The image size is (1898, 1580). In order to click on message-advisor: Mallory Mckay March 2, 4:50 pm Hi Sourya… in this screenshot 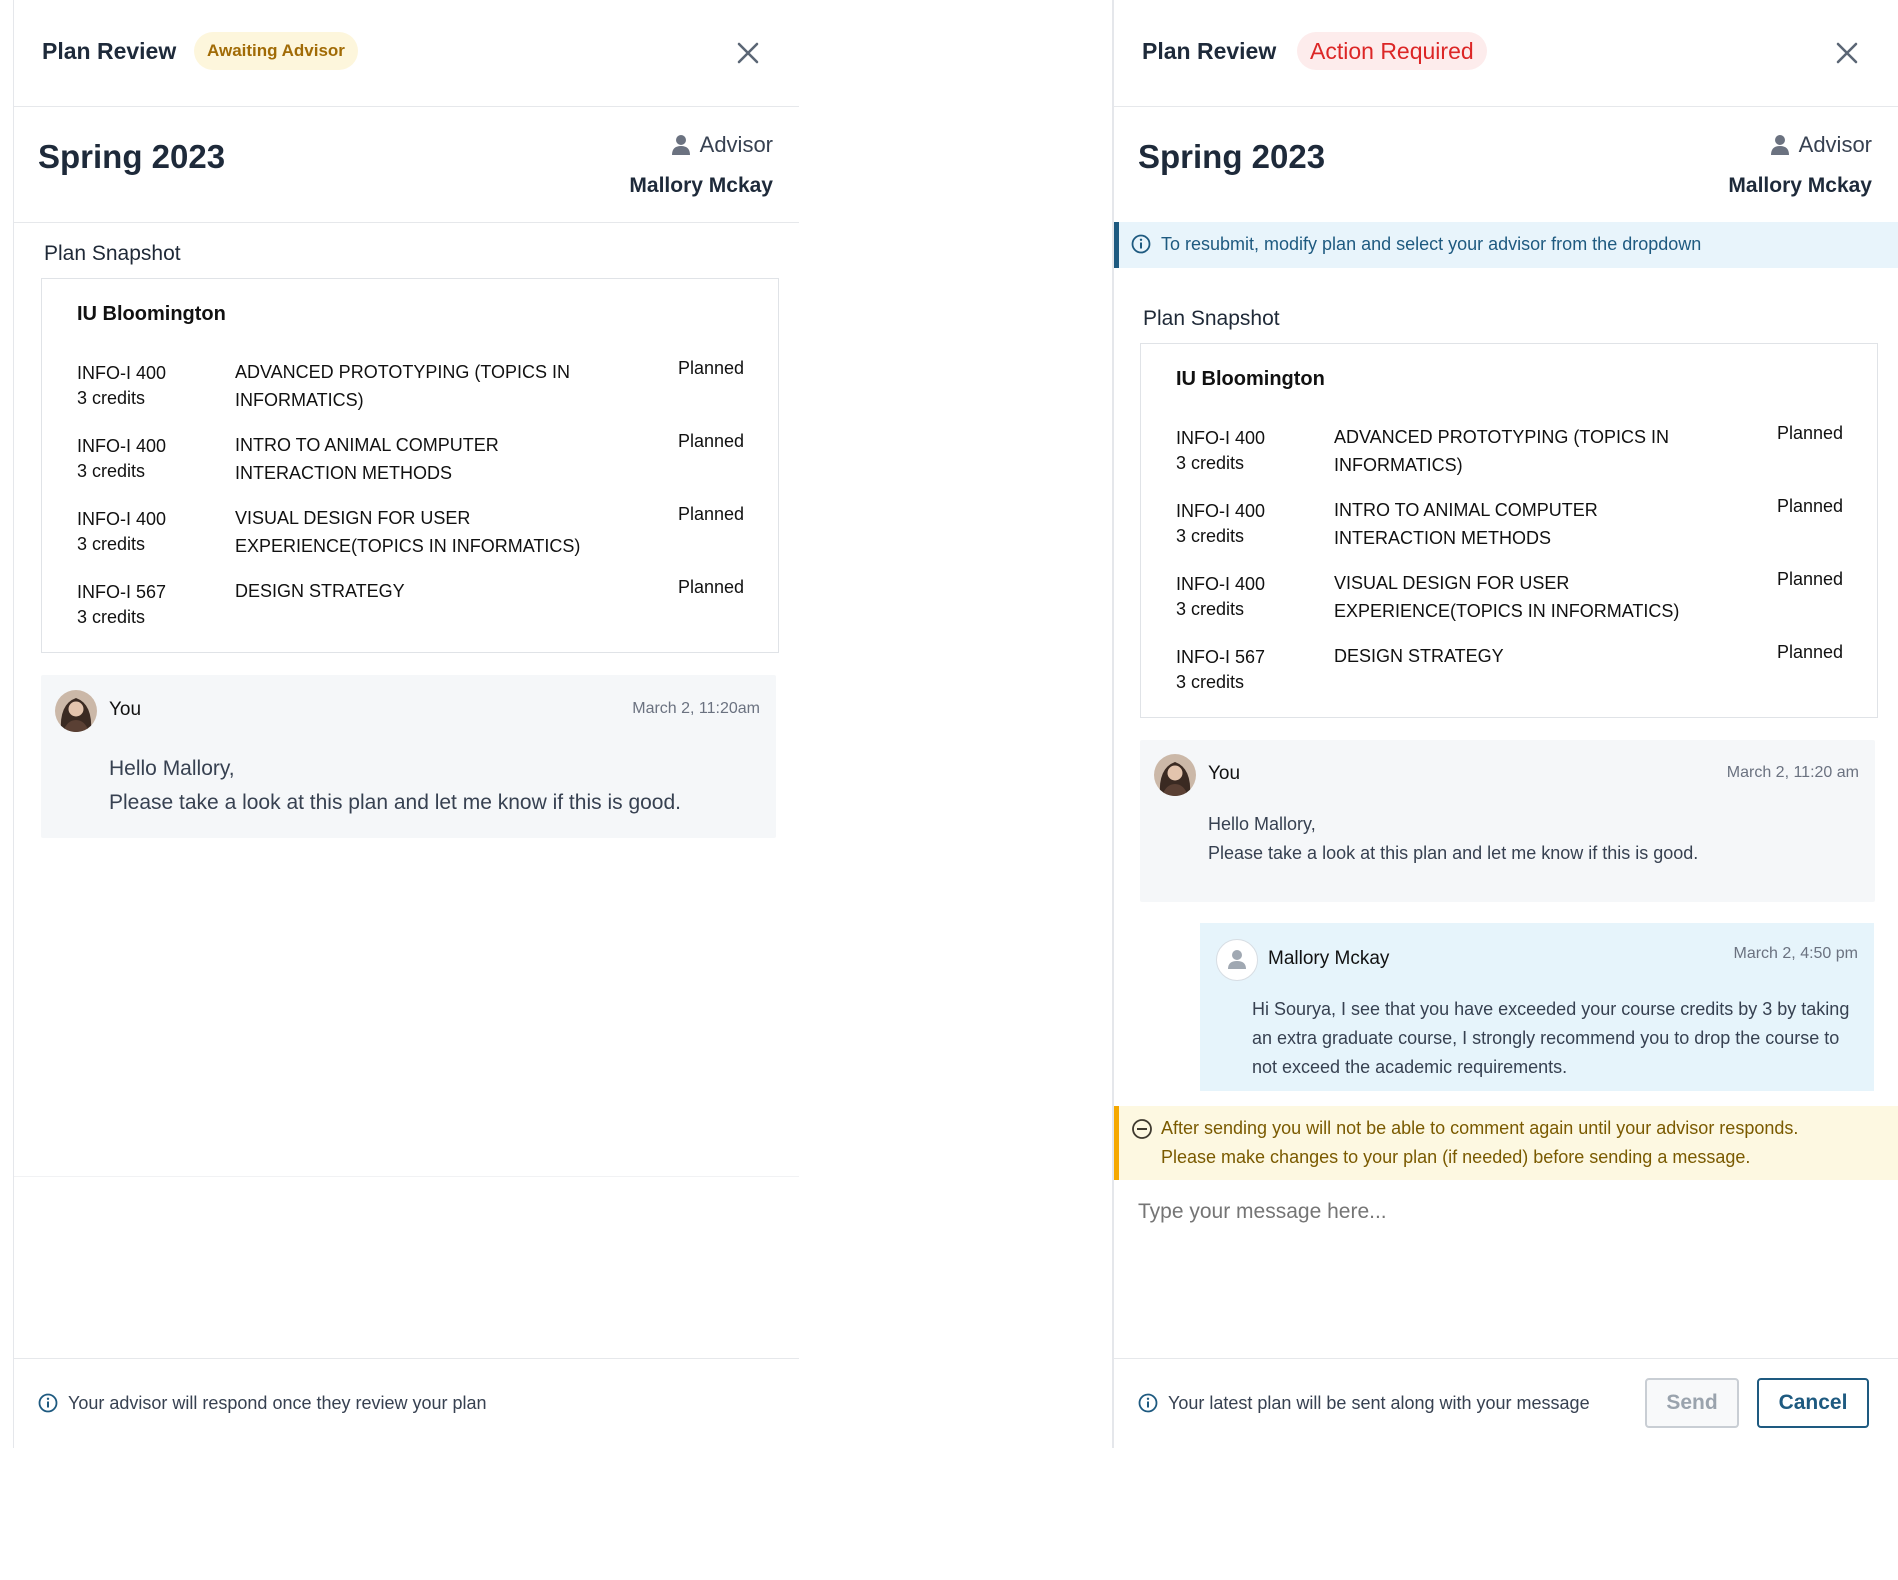, I will do `click(1537, 1007)`.